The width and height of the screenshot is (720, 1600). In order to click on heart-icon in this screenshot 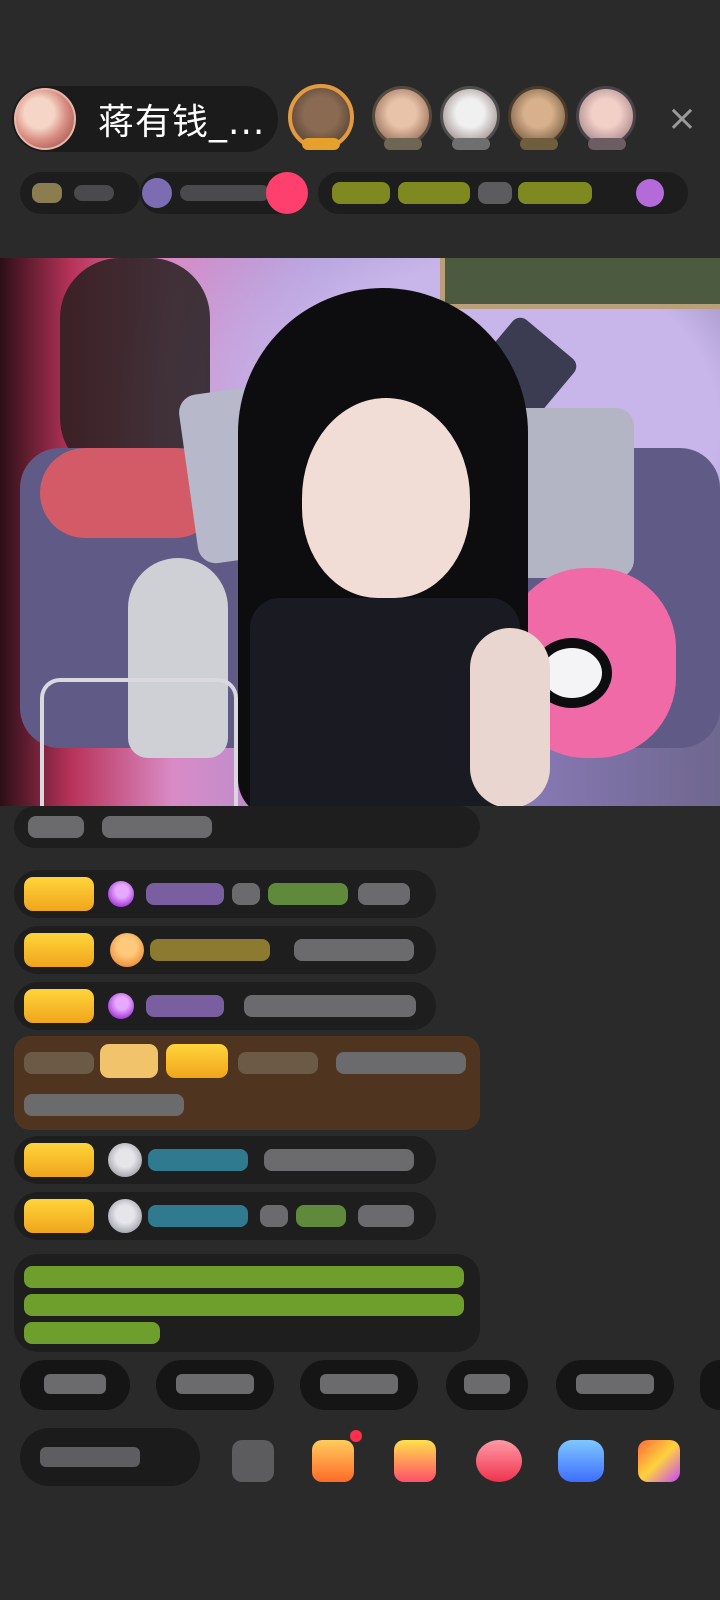, I will do `click(499, 1461)`.